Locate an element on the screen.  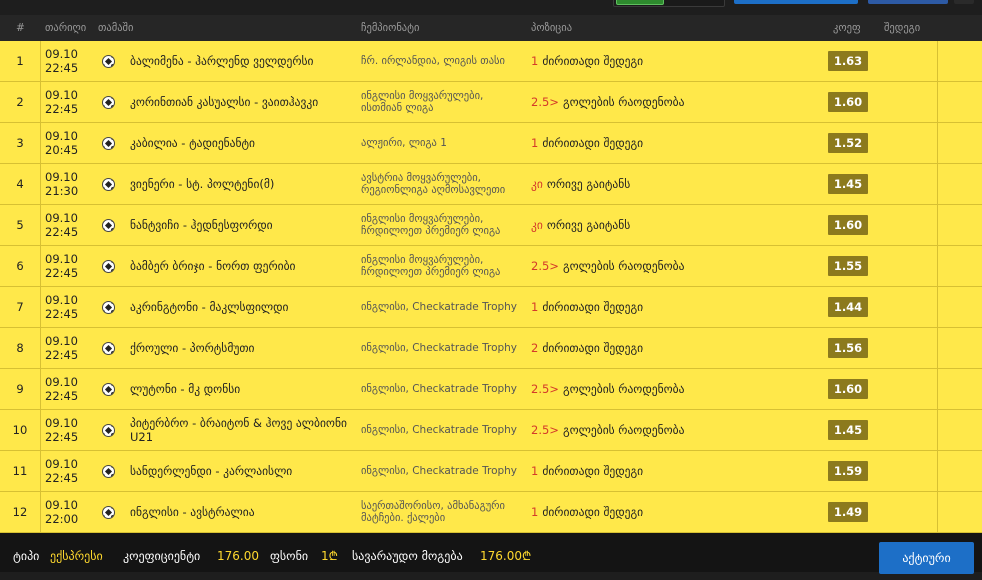
odds-cell: 1.49 is located at coordinates (848, 512).